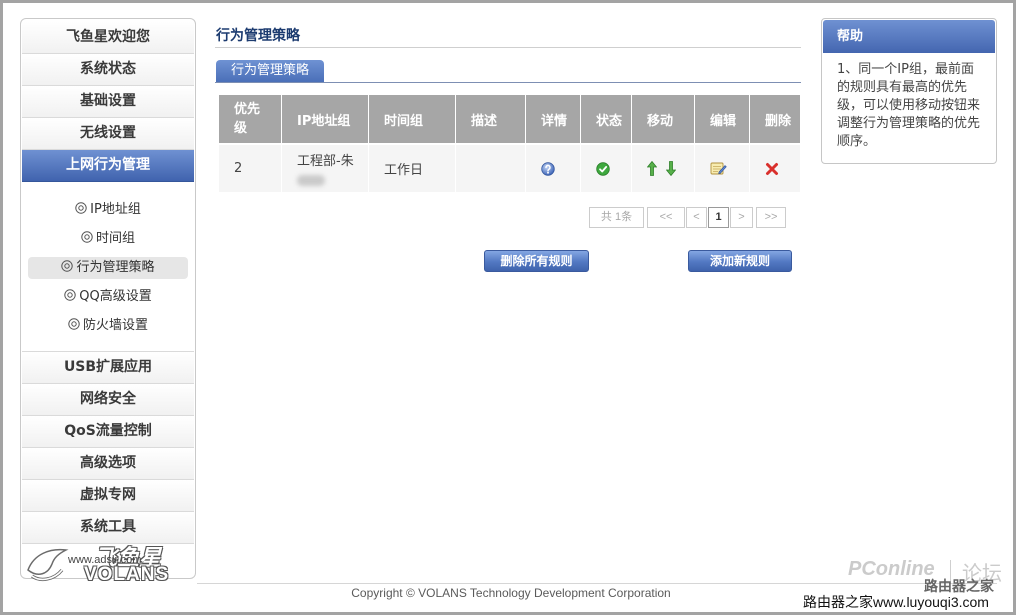  What do you see at coordinates (108, 432) in the screenshot?
I see `menu-item-qos: QoS流量控制` at bounding box center [108, 432].